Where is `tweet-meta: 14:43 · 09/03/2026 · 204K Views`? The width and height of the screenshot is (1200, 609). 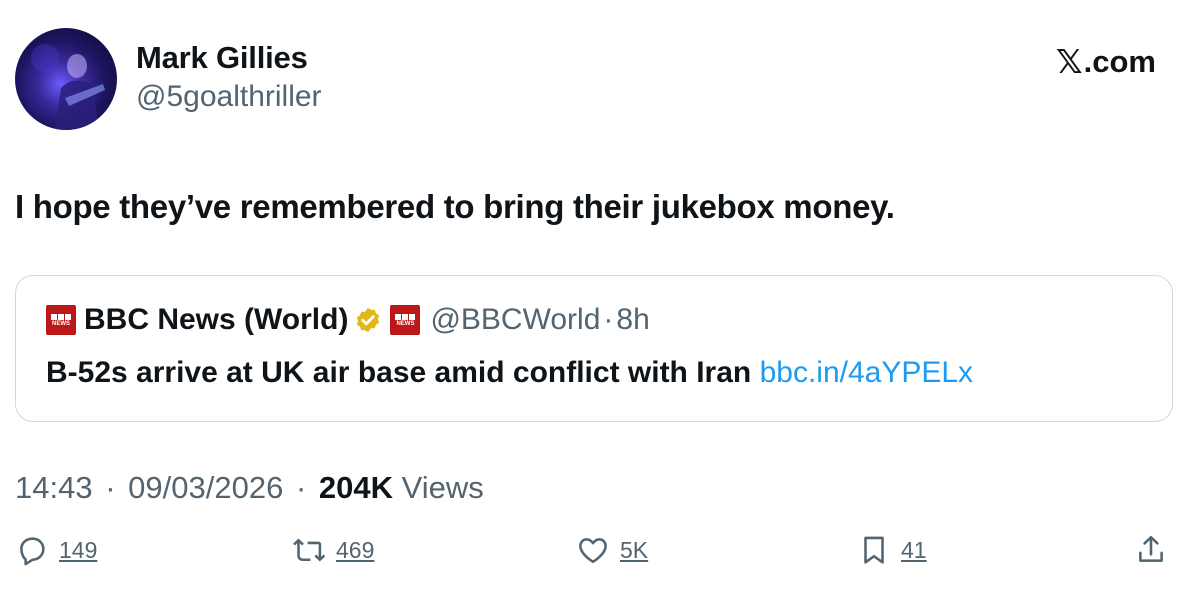
tweet-meta: 14:43 · 09/03/2026 · 204K Views is located at coordinates (249, 488).